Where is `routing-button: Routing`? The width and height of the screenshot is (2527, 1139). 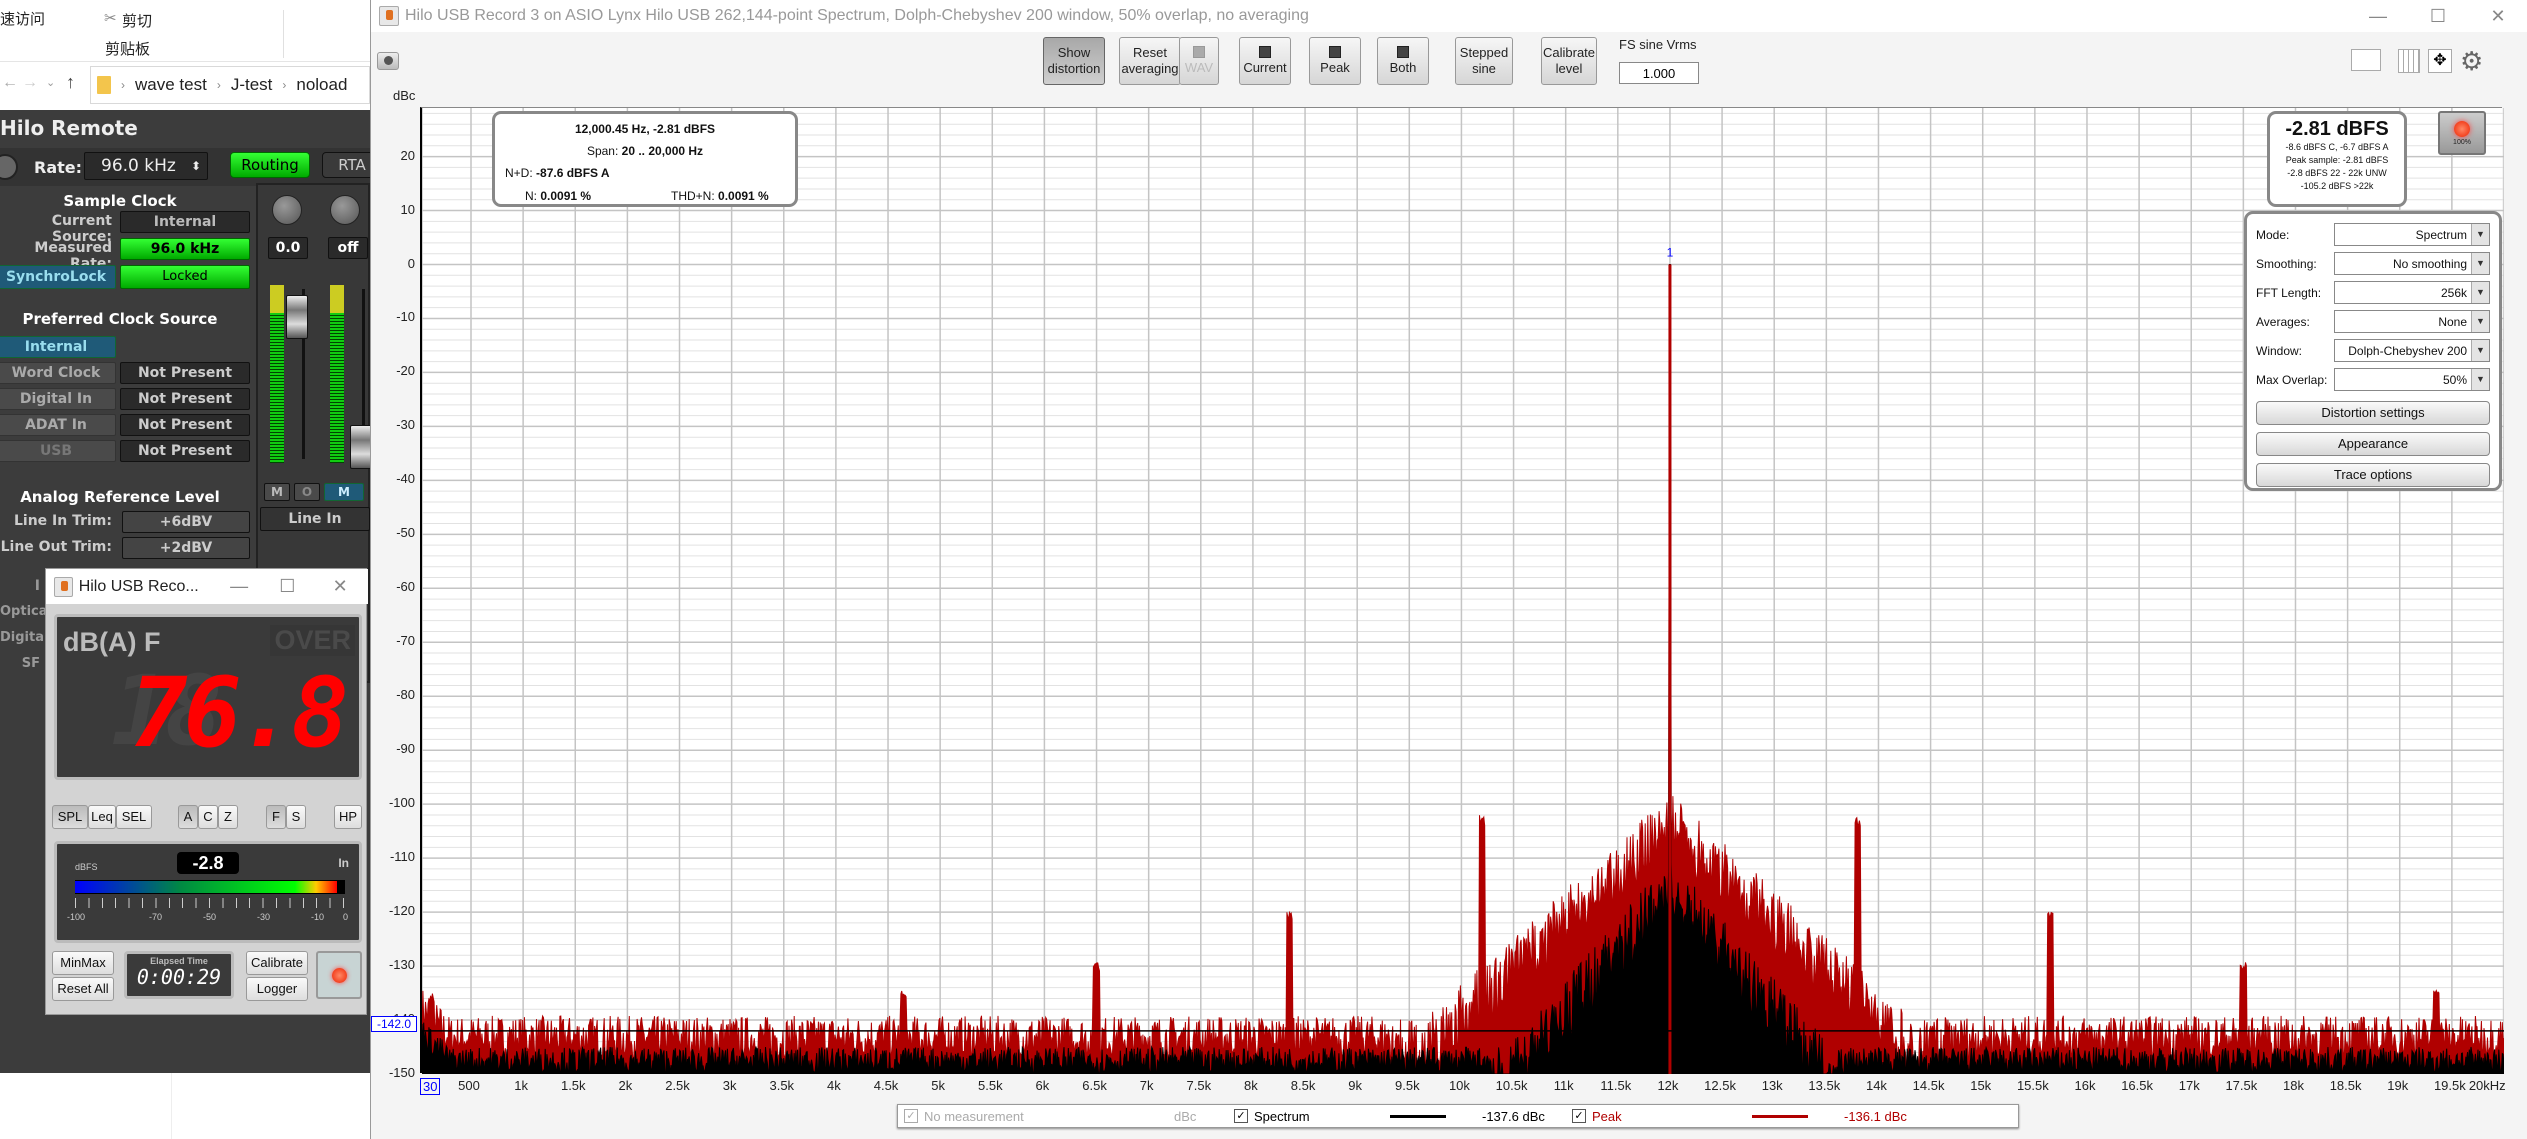
routing-button: Routing is located at coordinates (270, 165).